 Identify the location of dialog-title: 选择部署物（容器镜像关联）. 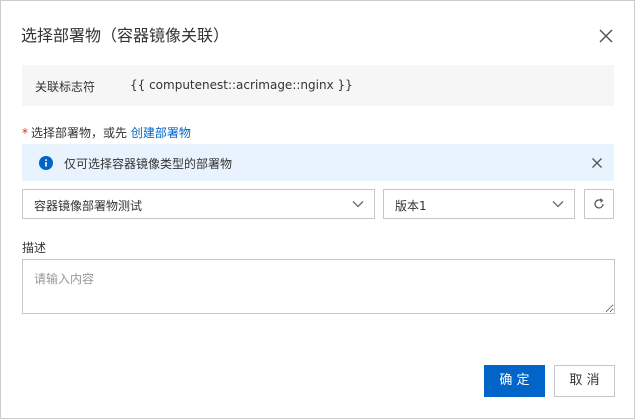
(125, 35).